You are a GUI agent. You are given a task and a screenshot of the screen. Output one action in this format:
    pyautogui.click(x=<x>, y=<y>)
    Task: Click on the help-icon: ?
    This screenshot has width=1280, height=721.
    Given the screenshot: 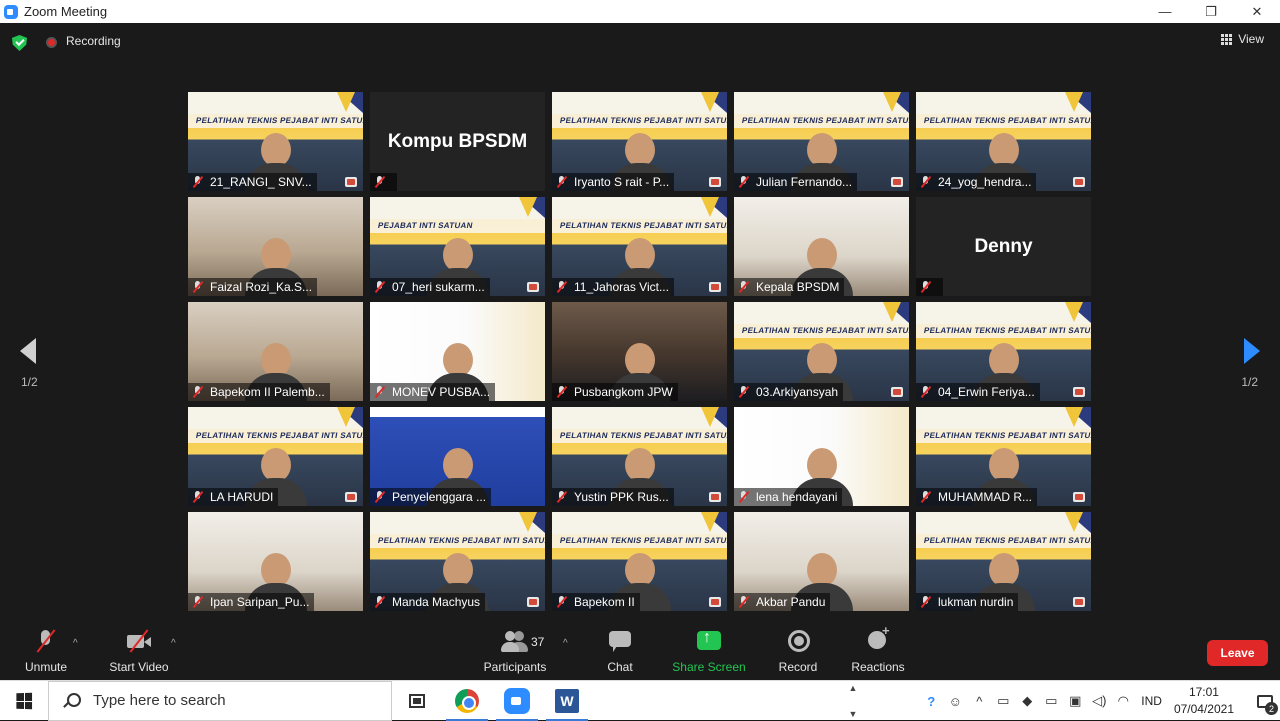 What is the action you would take?
    pyautogui.click(x=931, y=701)
    